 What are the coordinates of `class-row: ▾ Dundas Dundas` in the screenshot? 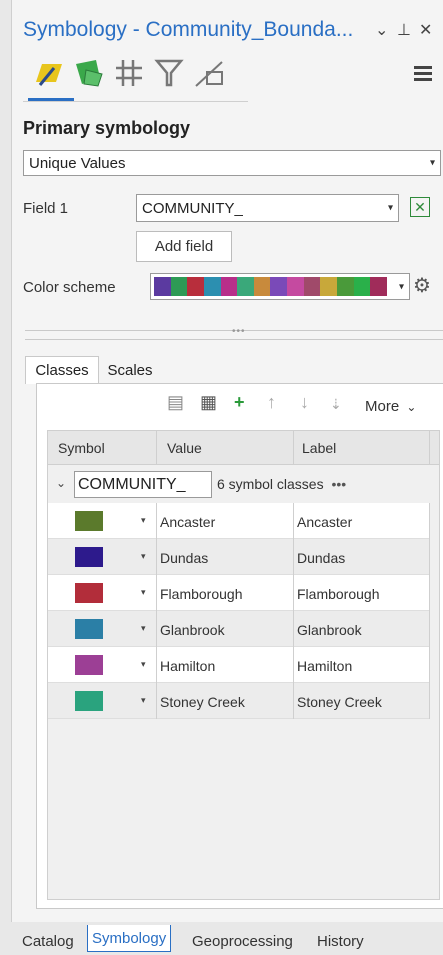 It's located at (239, 557).